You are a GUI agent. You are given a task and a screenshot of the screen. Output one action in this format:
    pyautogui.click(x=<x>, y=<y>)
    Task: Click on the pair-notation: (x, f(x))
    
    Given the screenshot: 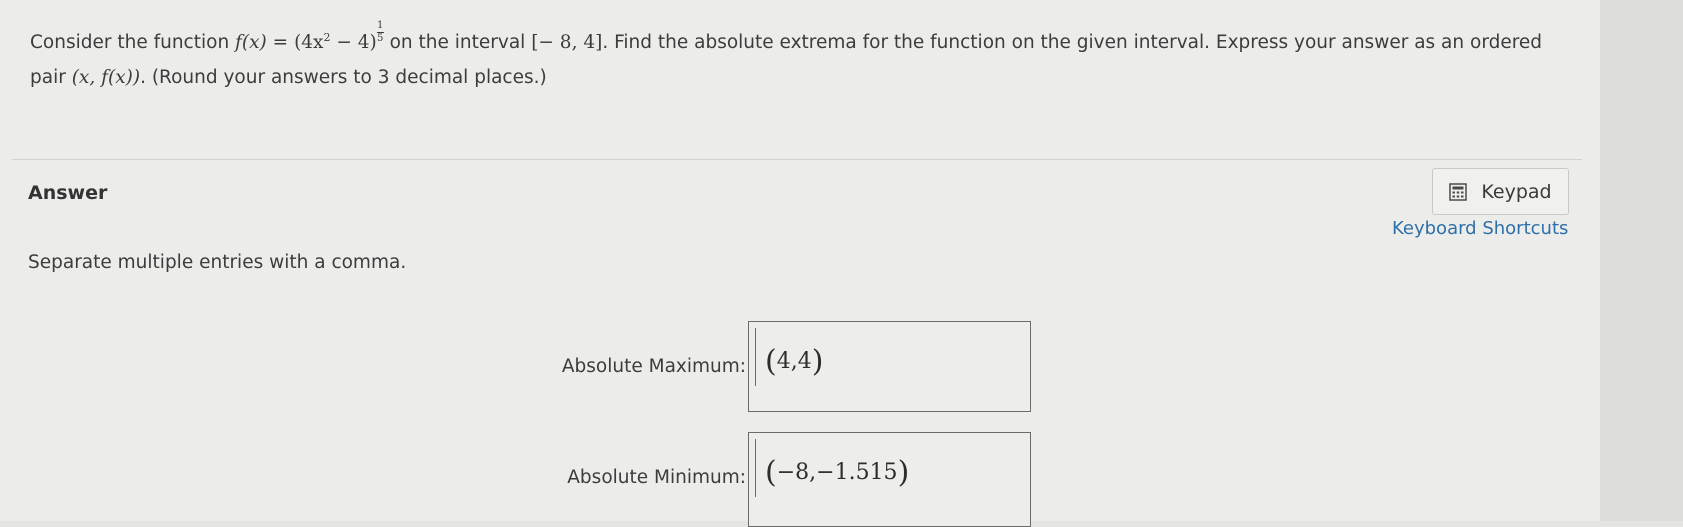 What is the action you would take?
    pyautogui.click(x=106, y=78)
    